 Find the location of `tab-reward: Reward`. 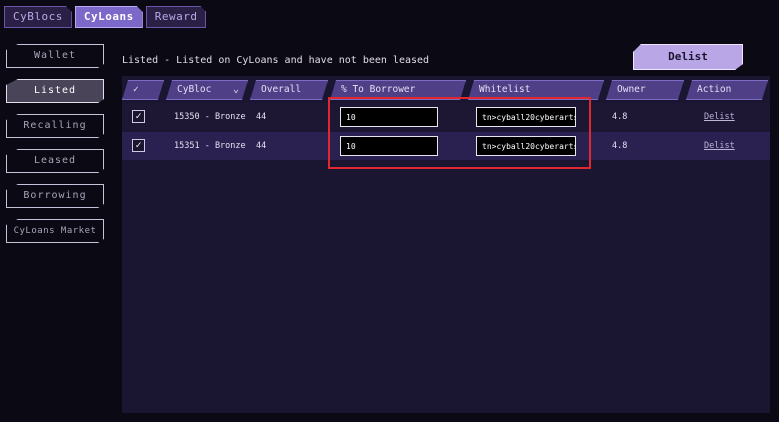

tab-reward: Reward is located at coordinates (176, 17).